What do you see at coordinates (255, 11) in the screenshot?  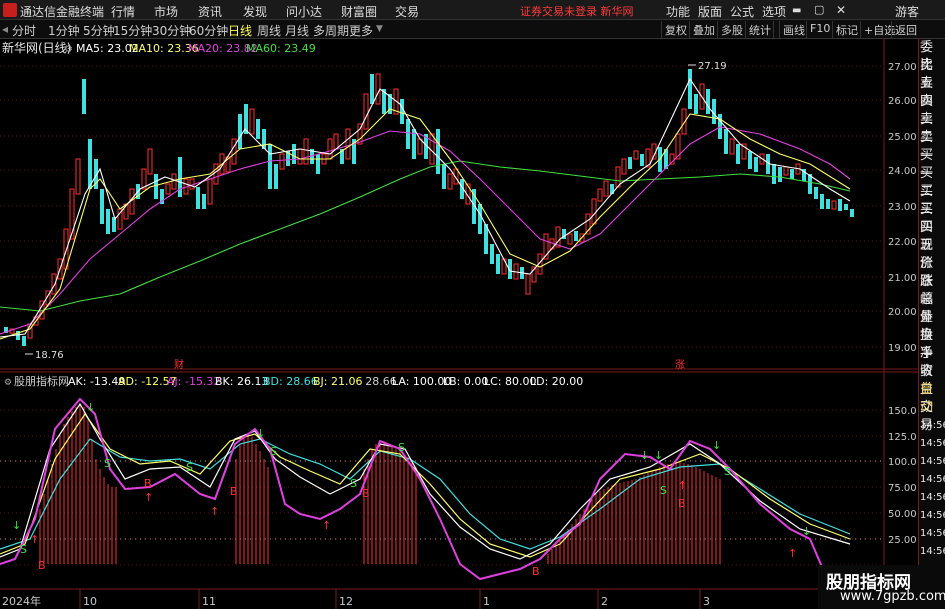 I see `menu-discover: 发现` at bounding box center [255, 11].